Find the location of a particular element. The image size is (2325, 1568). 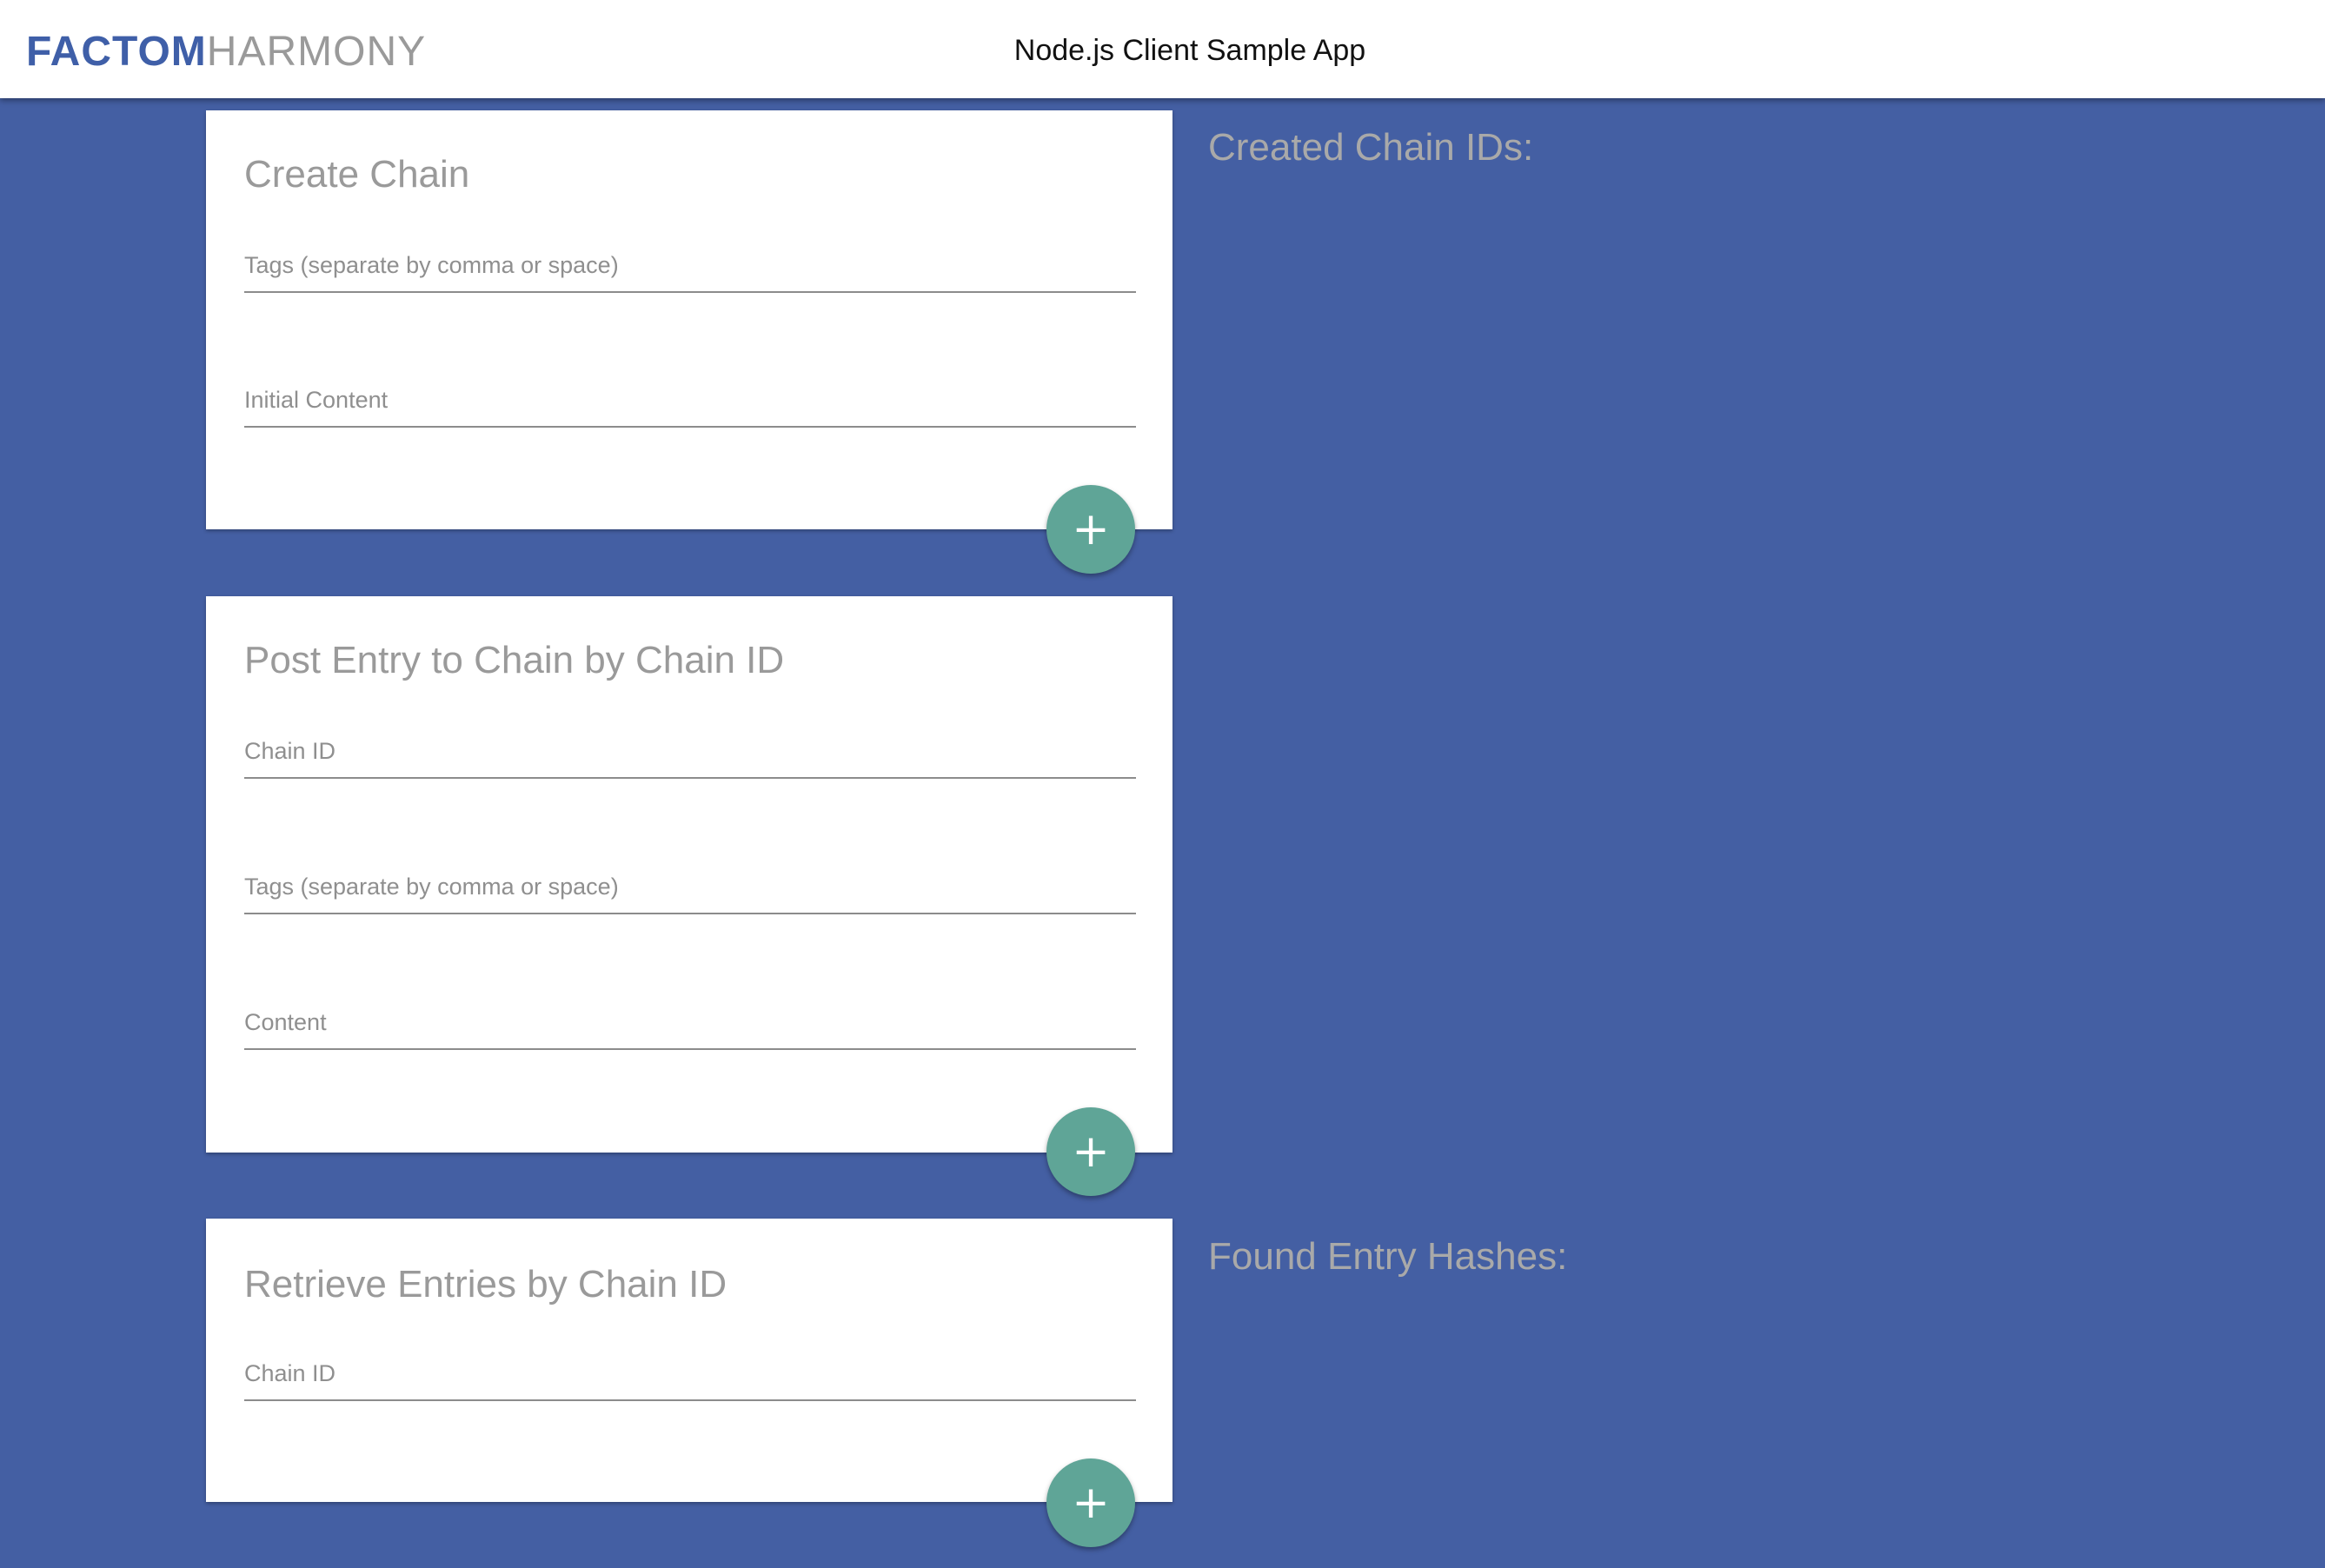

retrieve-entries-chain-id-field is located at coordinates (690, 1376).